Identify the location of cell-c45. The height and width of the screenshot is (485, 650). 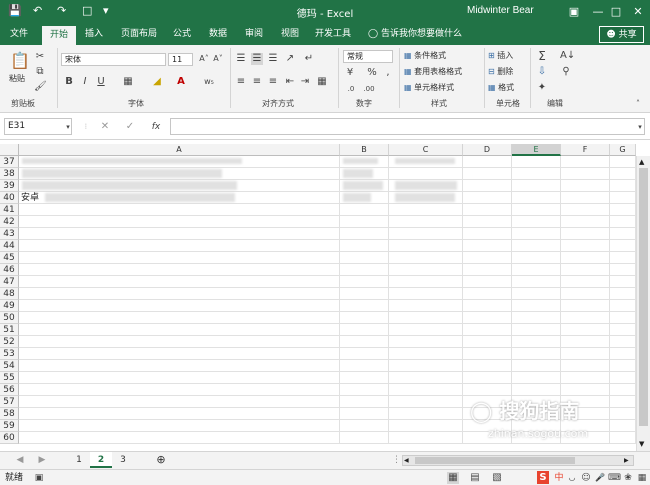
(426, 258).